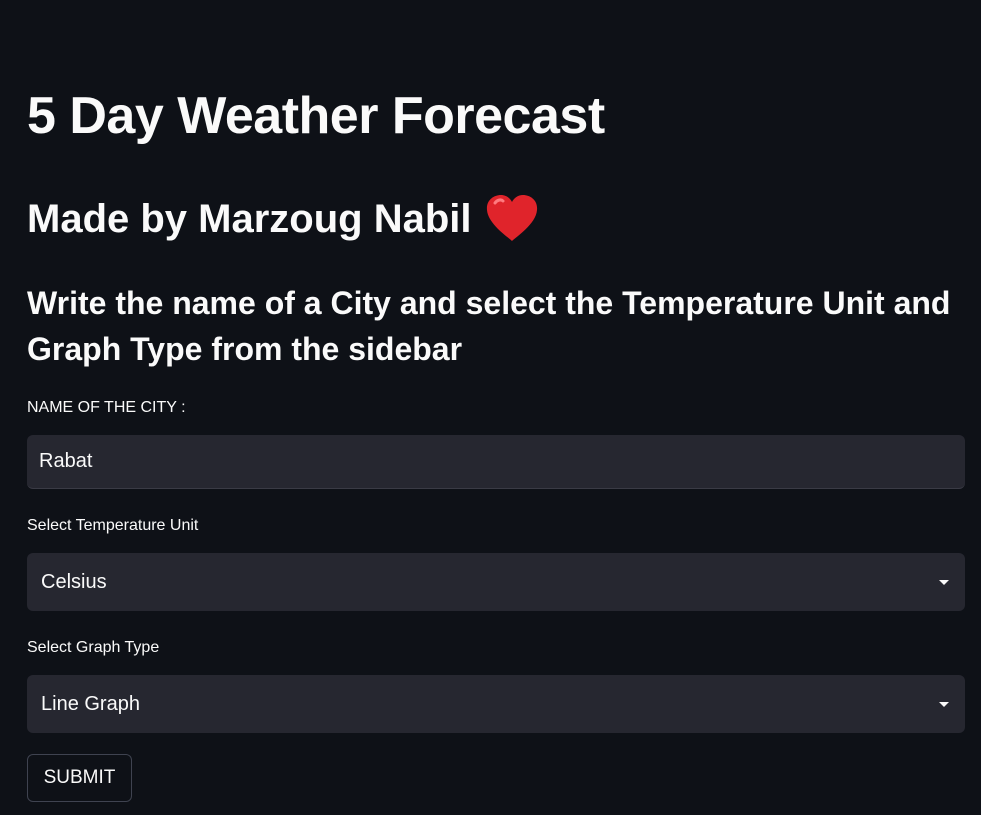 This screenshot has width=981, height=815. I want to click on author-subtitle-text: Made by Marzoug Nabil, so click(249, 219).